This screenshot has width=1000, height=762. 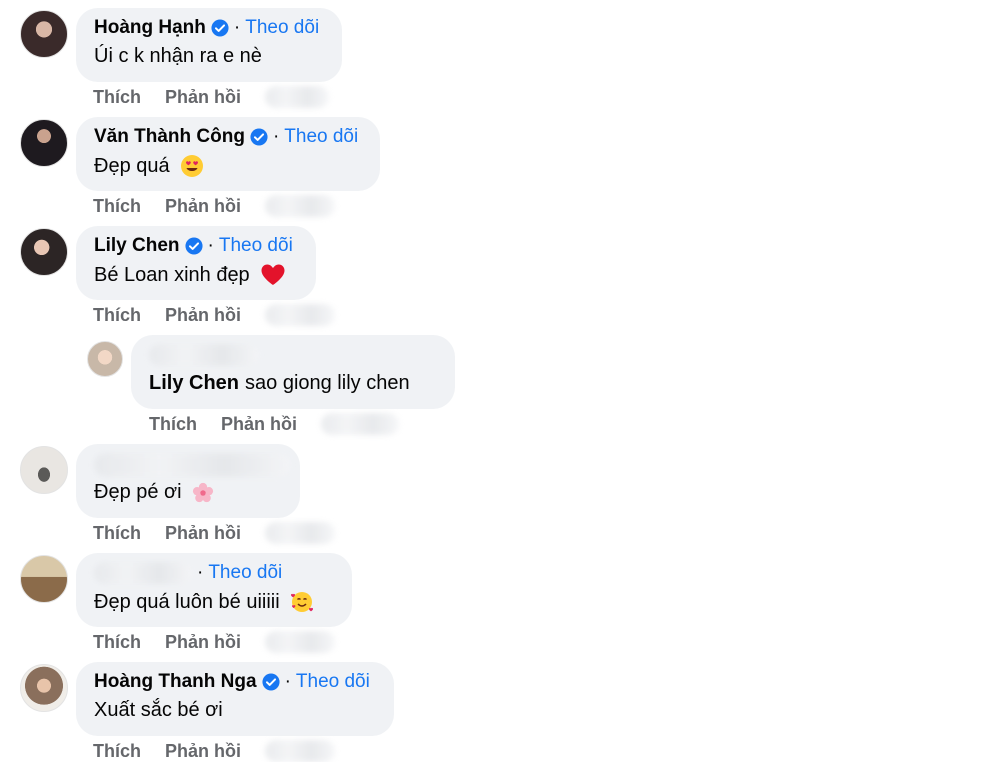 I want to click on smiling-hearts-emoji-icon, so click(x=301, y=602).